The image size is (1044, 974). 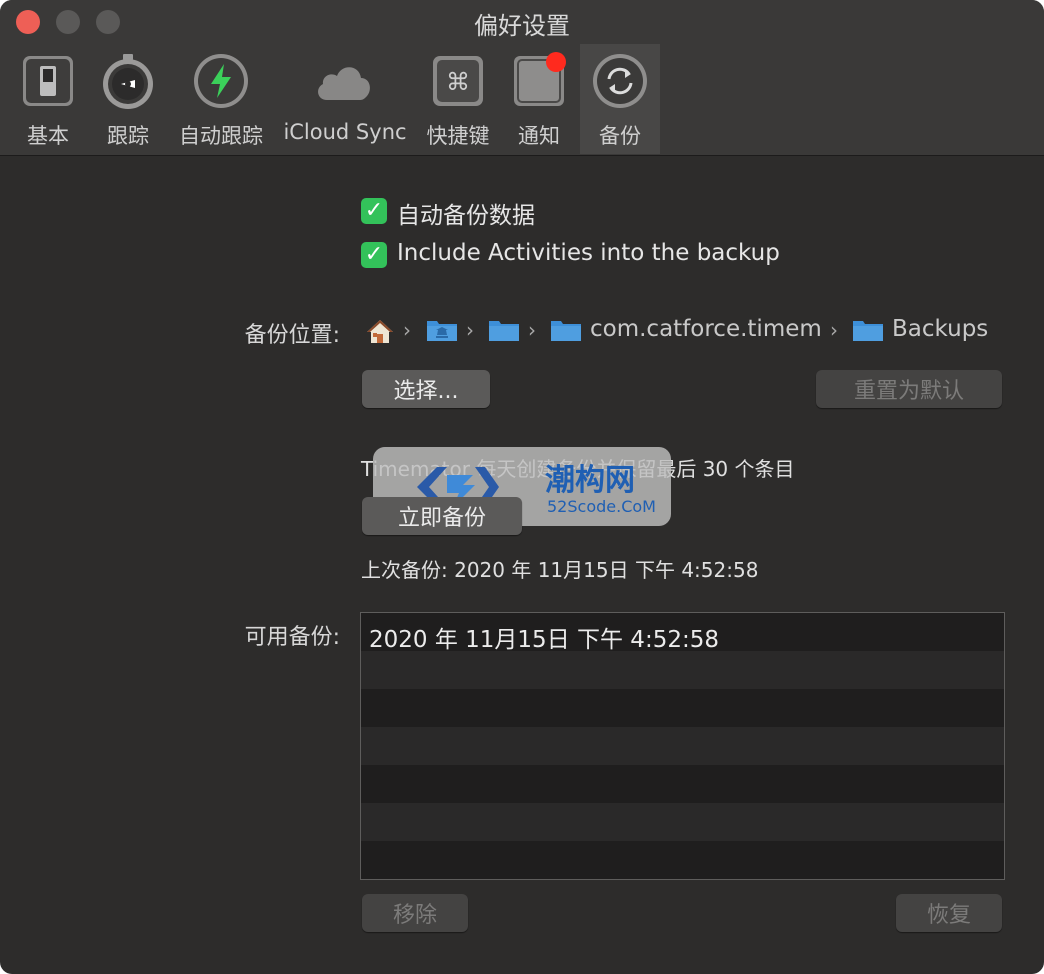 I want to click on window-title: 偏好设置, so click(x=522, y=26).